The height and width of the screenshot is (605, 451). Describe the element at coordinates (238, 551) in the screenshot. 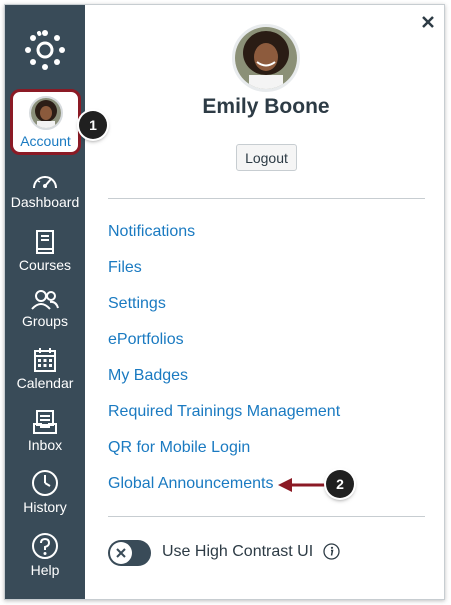

I see `high-contrast-label: Use High Contrast UI` at that location.